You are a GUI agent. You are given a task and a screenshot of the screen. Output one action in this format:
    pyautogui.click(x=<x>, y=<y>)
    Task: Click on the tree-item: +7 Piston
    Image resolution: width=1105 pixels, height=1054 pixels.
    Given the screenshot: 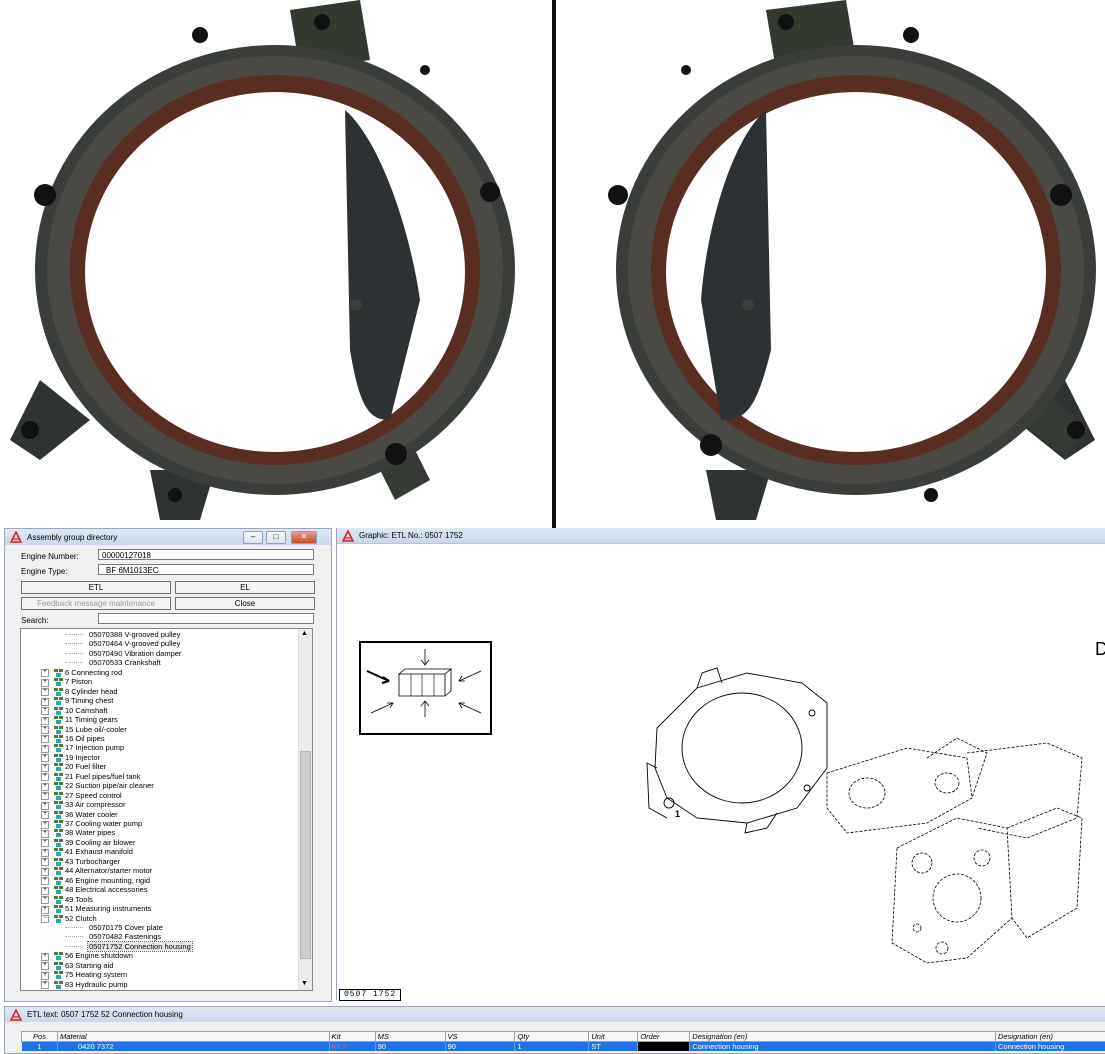 What is the action you would take?
    pyautogui.click(x=160, y=682)
    